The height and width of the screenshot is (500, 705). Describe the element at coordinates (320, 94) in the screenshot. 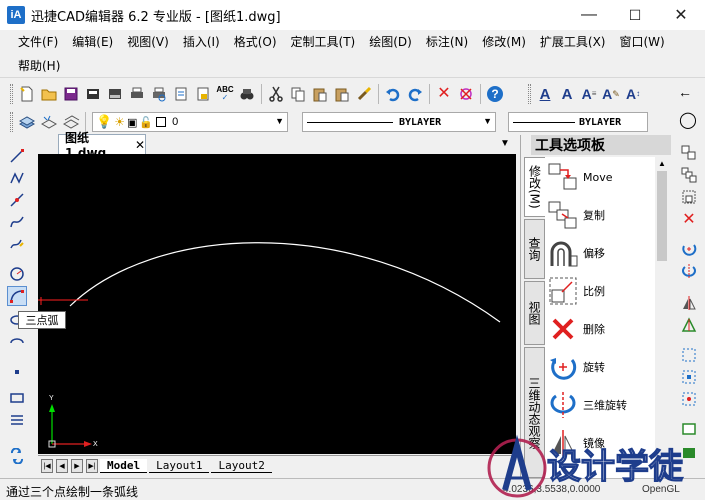

I see `paste-icon` at that location.